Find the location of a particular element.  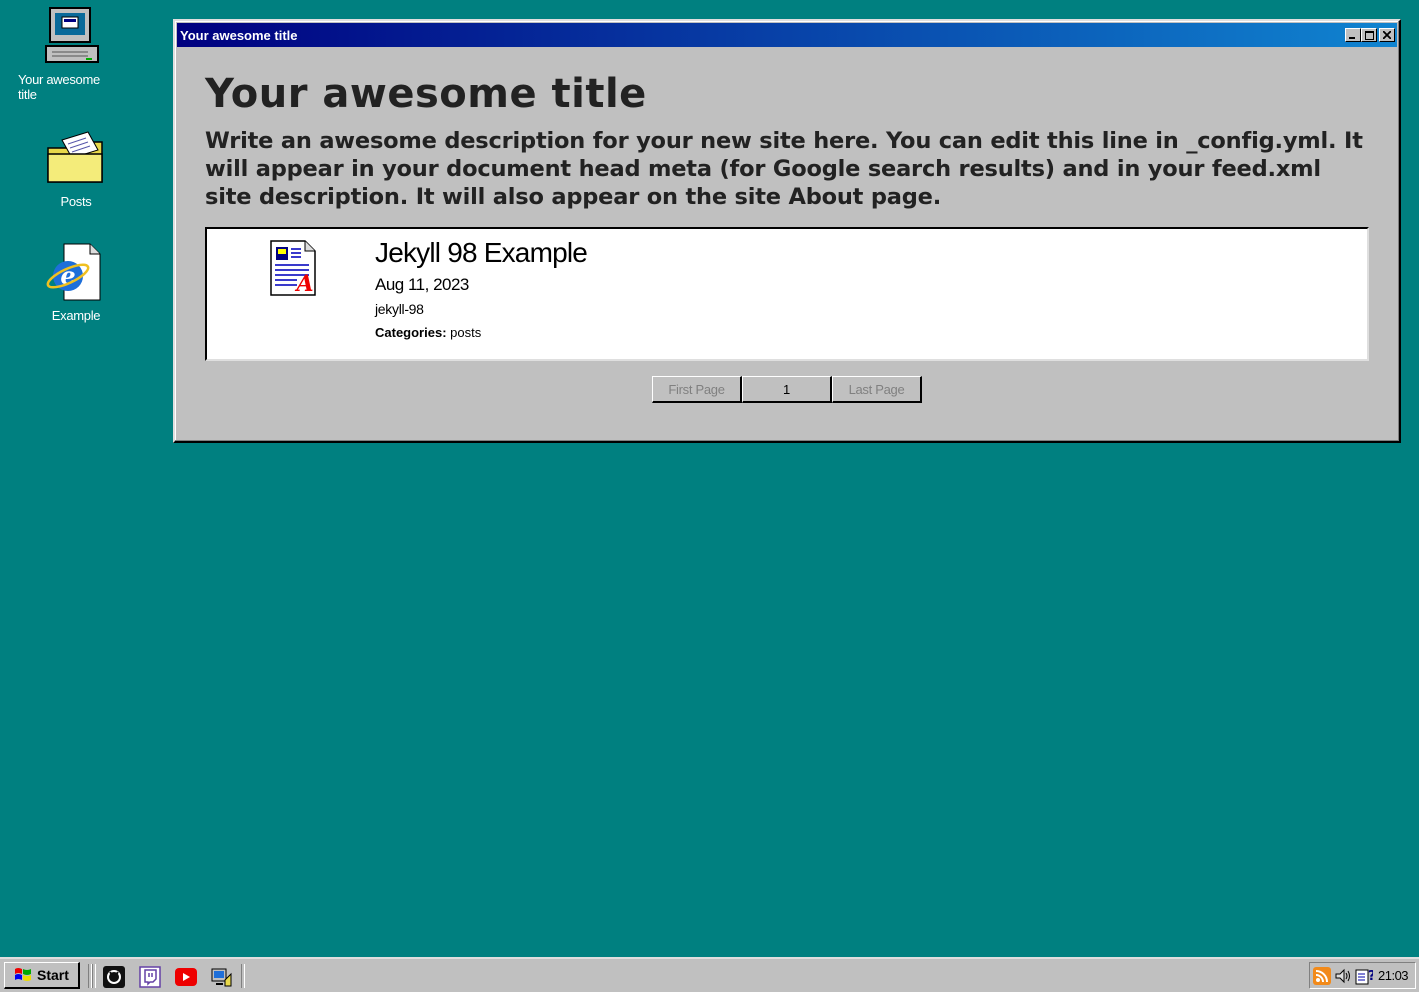

minimize-button is located at coordinates (1353, 35).